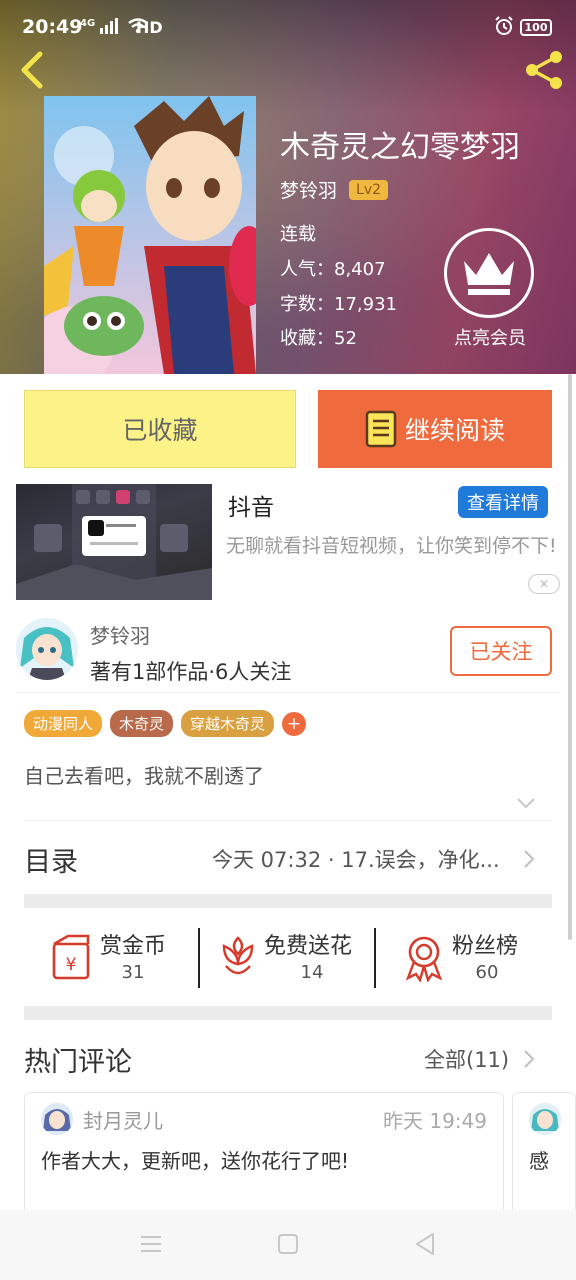 The width and height of the screenshot is (576, 1280). I want to click on comment-time: 昨天 19:49, so click(435, 1121).